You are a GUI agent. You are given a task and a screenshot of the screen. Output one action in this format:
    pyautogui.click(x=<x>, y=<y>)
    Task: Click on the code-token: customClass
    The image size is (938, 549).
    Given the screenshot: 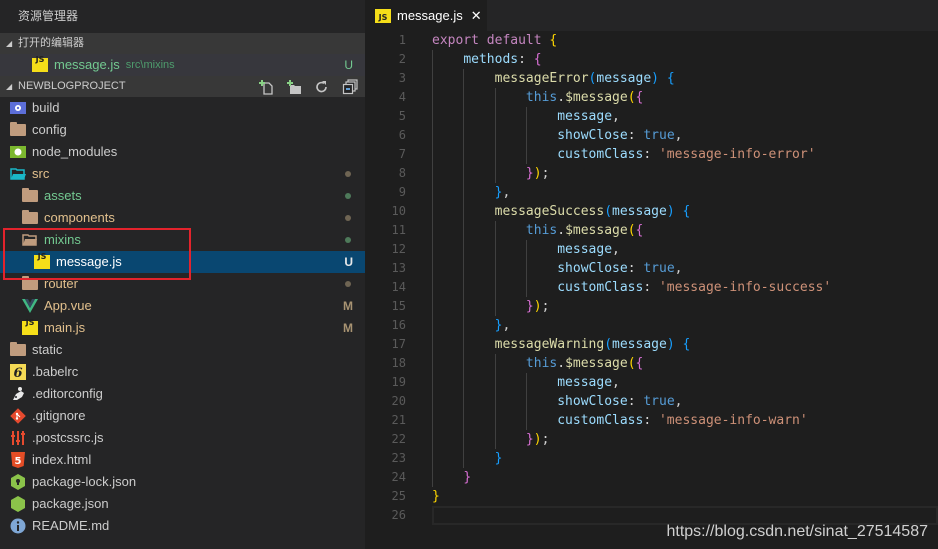 What is the action you would take?
    pyautogui.click(x=600, y=287)
    